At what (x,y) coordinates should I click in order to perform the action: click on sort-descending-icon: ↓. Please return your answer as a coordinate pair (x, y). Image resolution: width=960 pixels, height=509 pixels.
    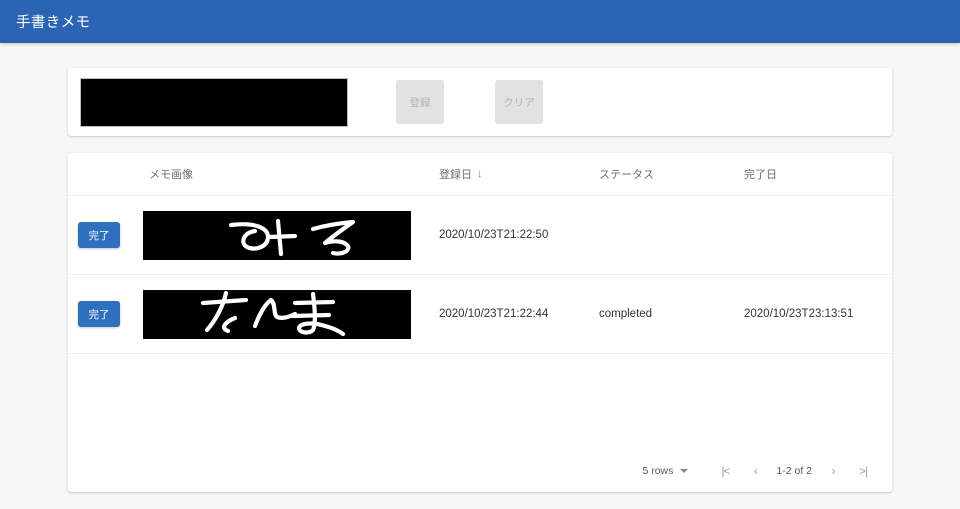
    Looking at the image, I should click on (480, 174).